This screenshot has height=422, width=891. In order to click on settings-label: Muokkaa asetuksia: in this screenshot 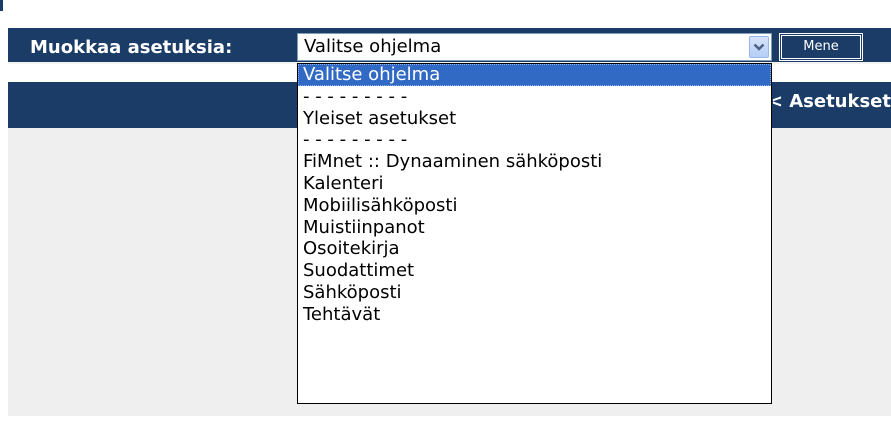, I will do `click(131, 47)`.